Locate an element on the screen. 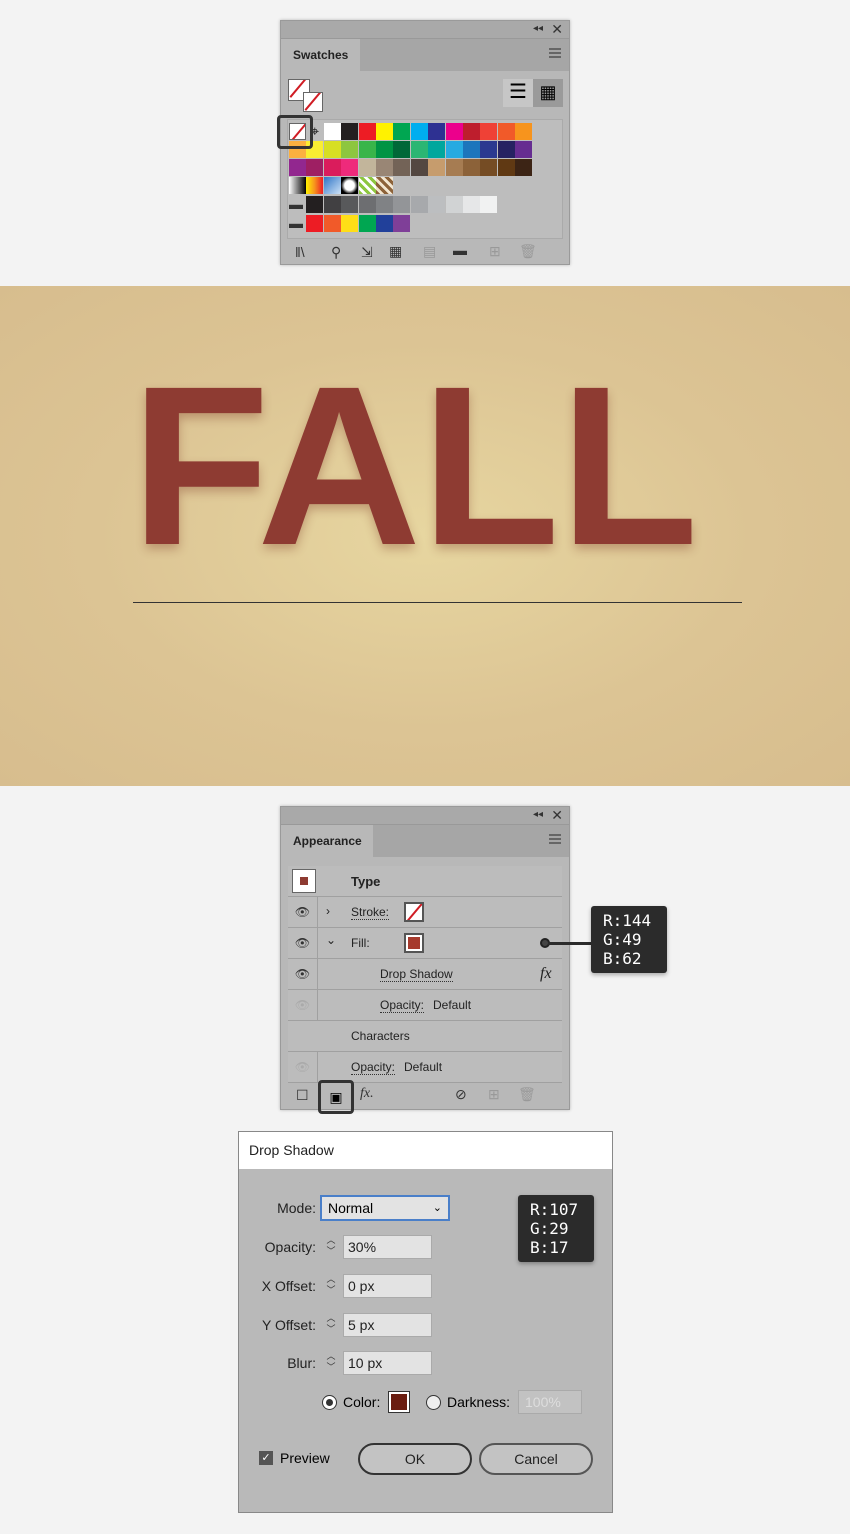 Image resolution: width=850 pixels, height=1534 pixels. blur-stepper: ︿ ﹀ is located at coordinates (331, 1363).